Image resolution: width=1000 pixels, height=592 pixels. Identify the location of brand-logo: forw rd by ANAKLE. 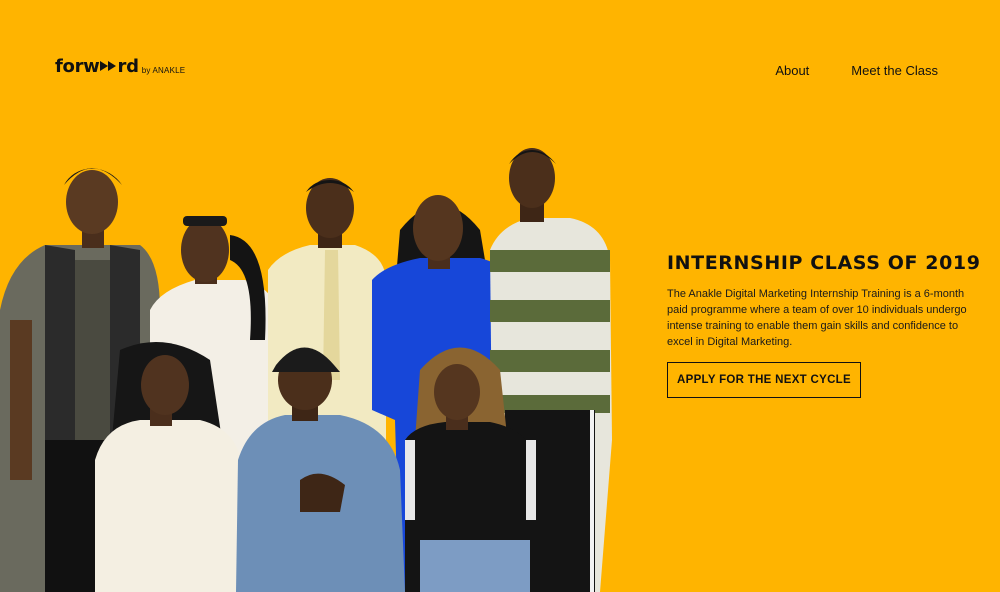
(120, 67).